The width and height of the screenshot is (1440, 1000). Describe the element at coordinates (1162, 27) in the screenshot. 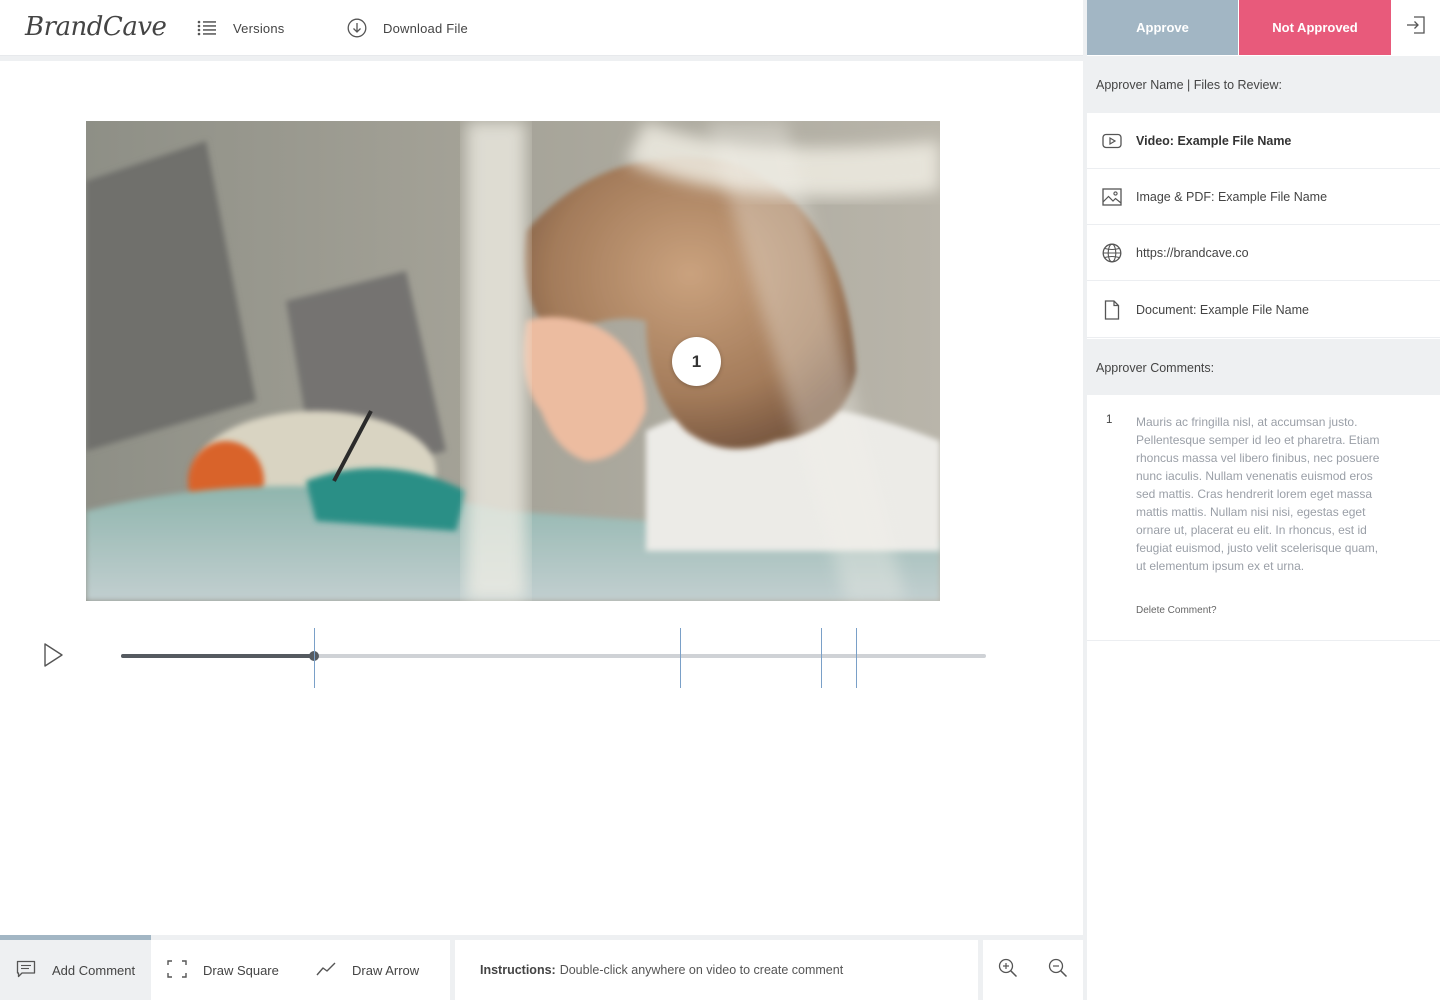

I see `approve-button: Approve` at that location.